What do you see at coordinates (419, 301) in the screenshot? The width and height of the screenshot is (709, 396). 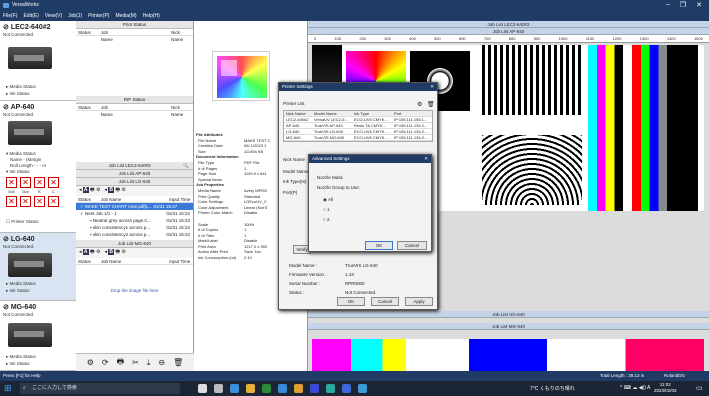 I see `apply-button: Apply` at bounding box center [419, 301].